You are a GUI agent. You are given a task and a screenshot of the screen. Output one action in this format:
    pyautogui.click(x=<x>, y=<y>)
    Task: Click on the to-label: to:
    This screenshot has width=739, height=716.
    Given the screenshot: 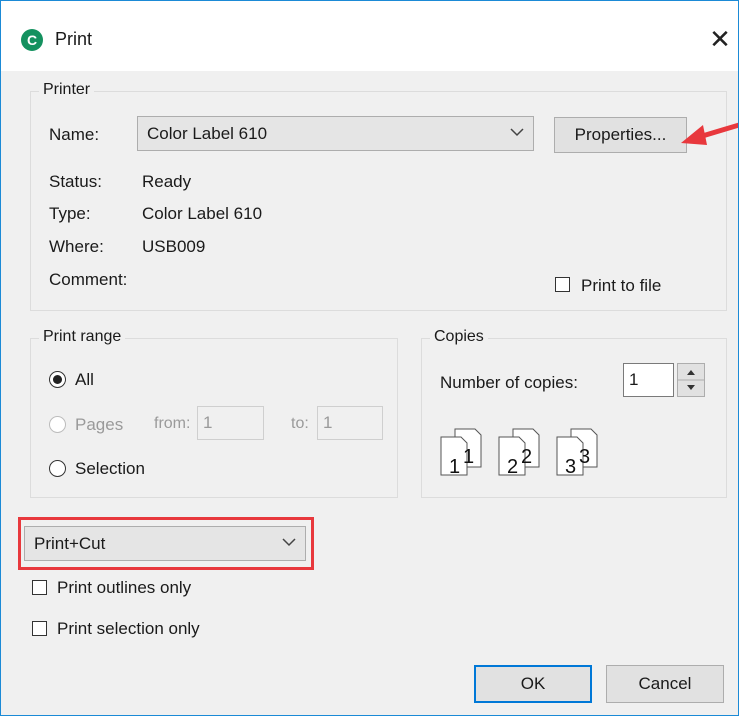 What is the action you would take?
    pyautogui.click(x=300, y=423)
    